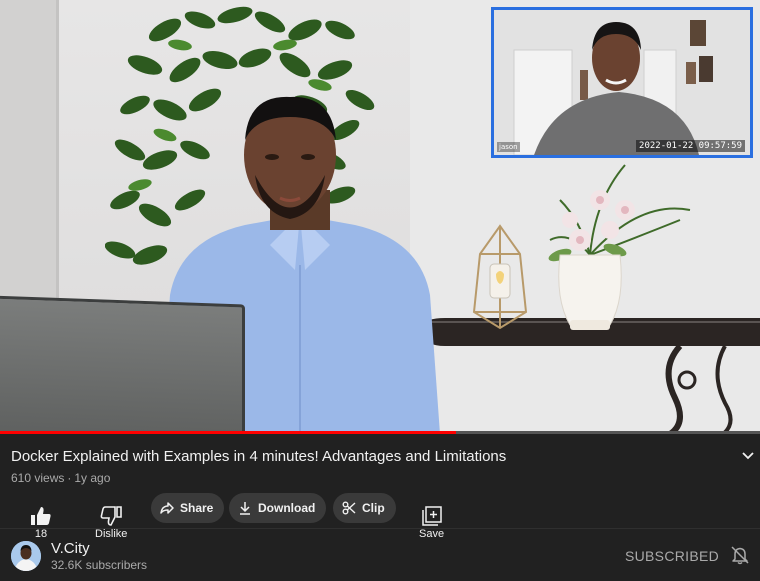 This screenshot has width=760, height=581. Describe the element at coordinates (92, 478) in the screenshot. I see `upload-age: 1y ago` at that location.